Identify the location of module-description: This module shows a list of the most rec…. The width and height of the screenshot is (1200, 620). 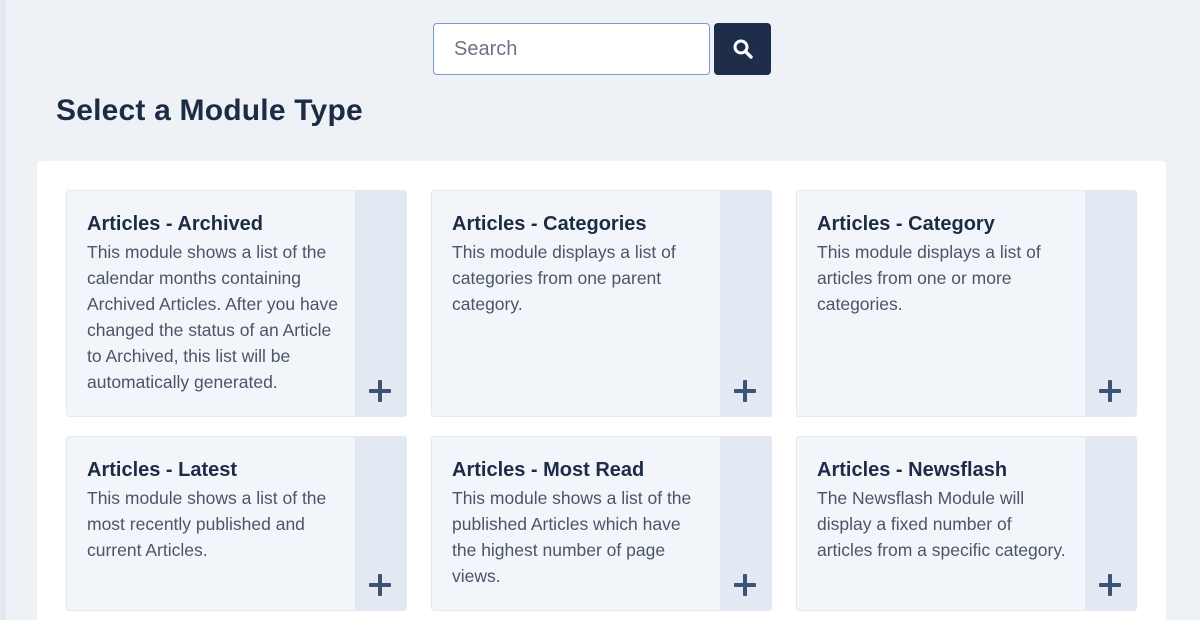
(207, 524).